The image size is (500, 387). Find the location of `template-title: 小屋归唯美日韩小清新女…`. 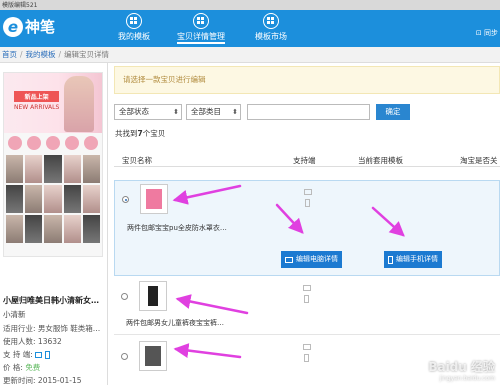

template-title: 小屋归唯美日韩小清新女… is located at coordinates (55, 300).